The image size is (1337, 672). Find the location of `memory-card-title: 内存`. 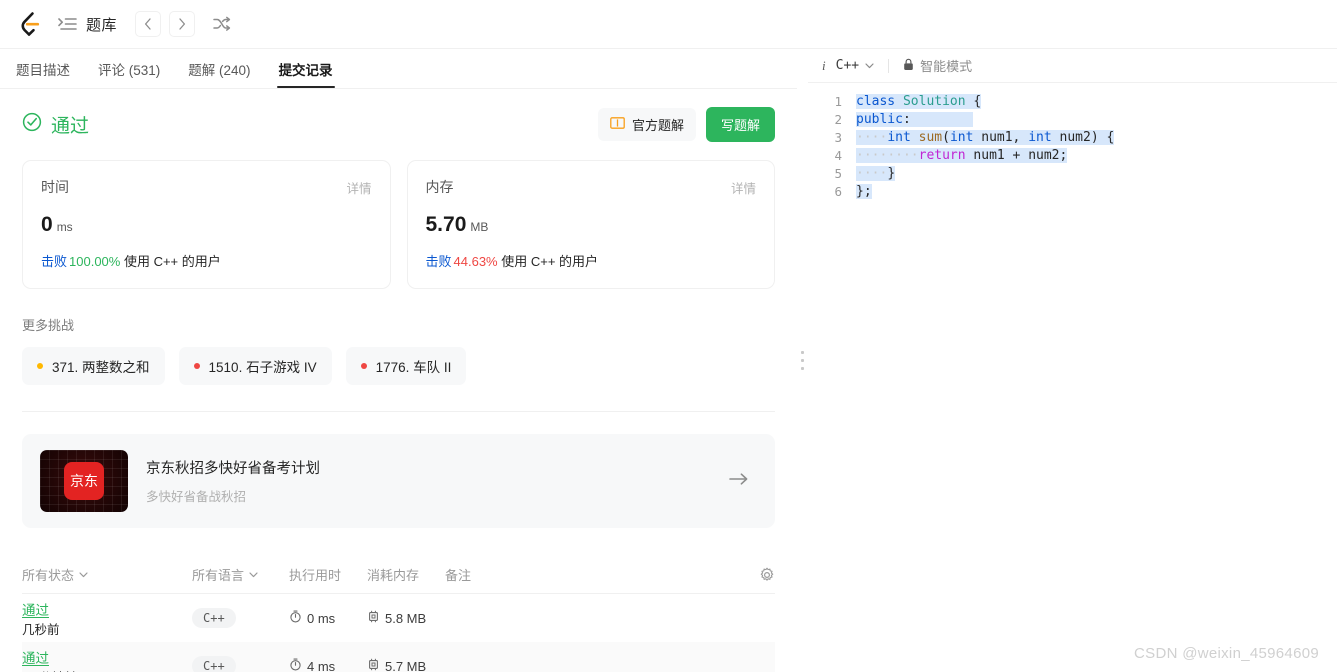

memory-card-title: 内存 is located at coordinates (439, 187).